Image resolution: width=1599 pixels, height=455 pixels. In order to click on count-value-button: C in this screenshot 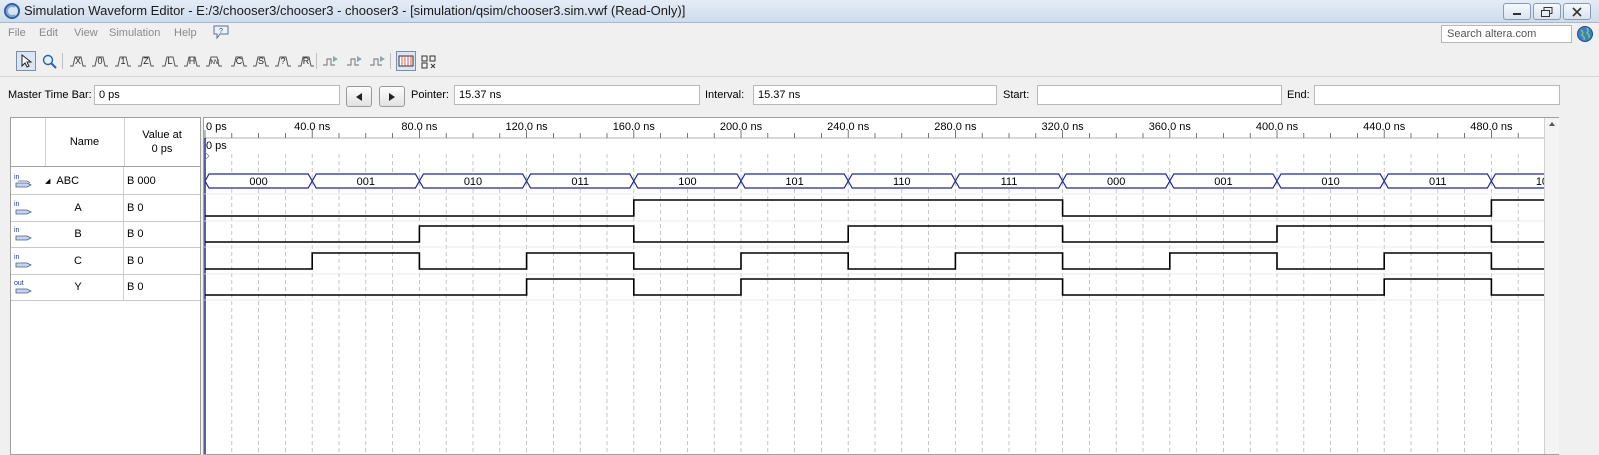, I will do `click(239, 61)`.